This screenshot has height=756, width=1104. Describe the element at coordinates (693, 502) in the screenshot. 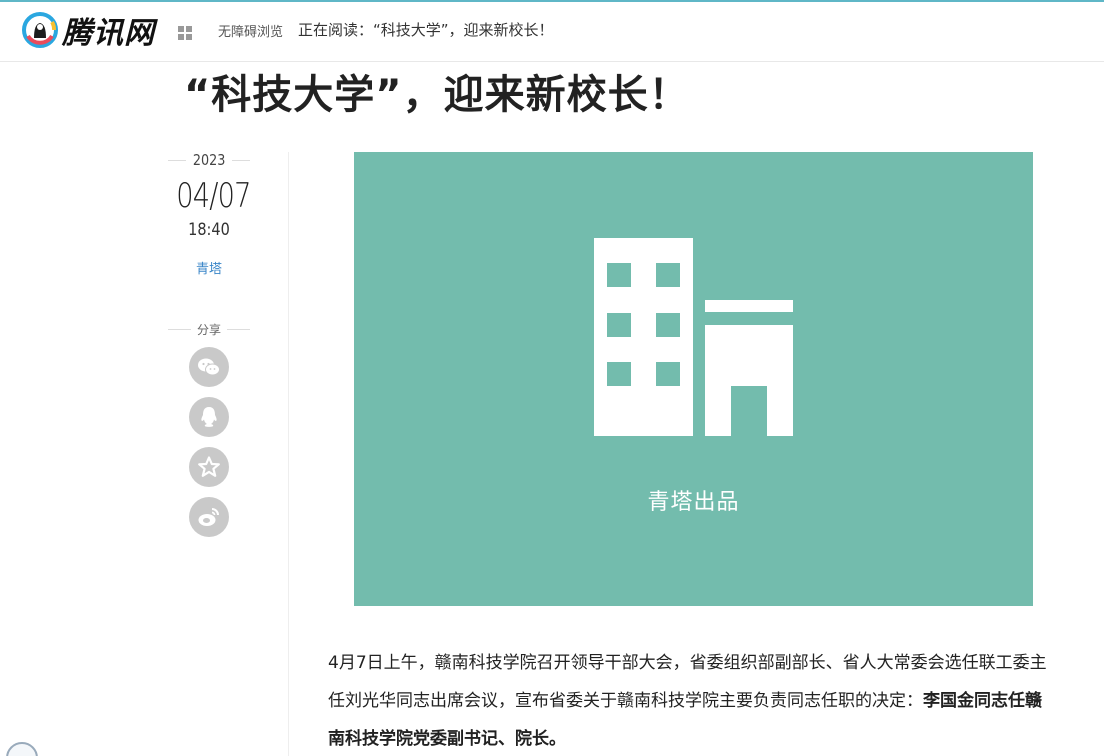

I see `cover-caption: 青塔出品` at that location.